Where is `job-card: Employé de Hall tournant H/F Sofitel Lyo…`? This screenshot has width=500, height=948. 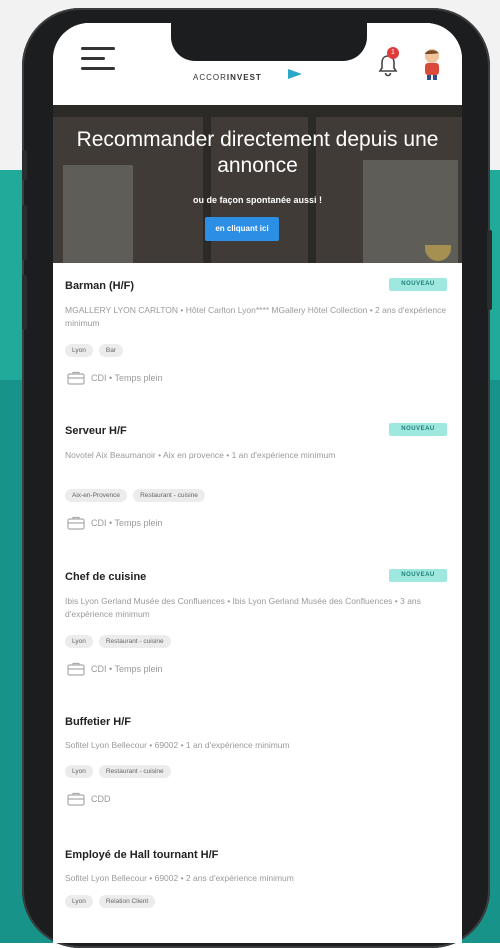 job-card: Employé de Hall tournant H/F Sofitel Lyo… is located at coordinates (257, 887).